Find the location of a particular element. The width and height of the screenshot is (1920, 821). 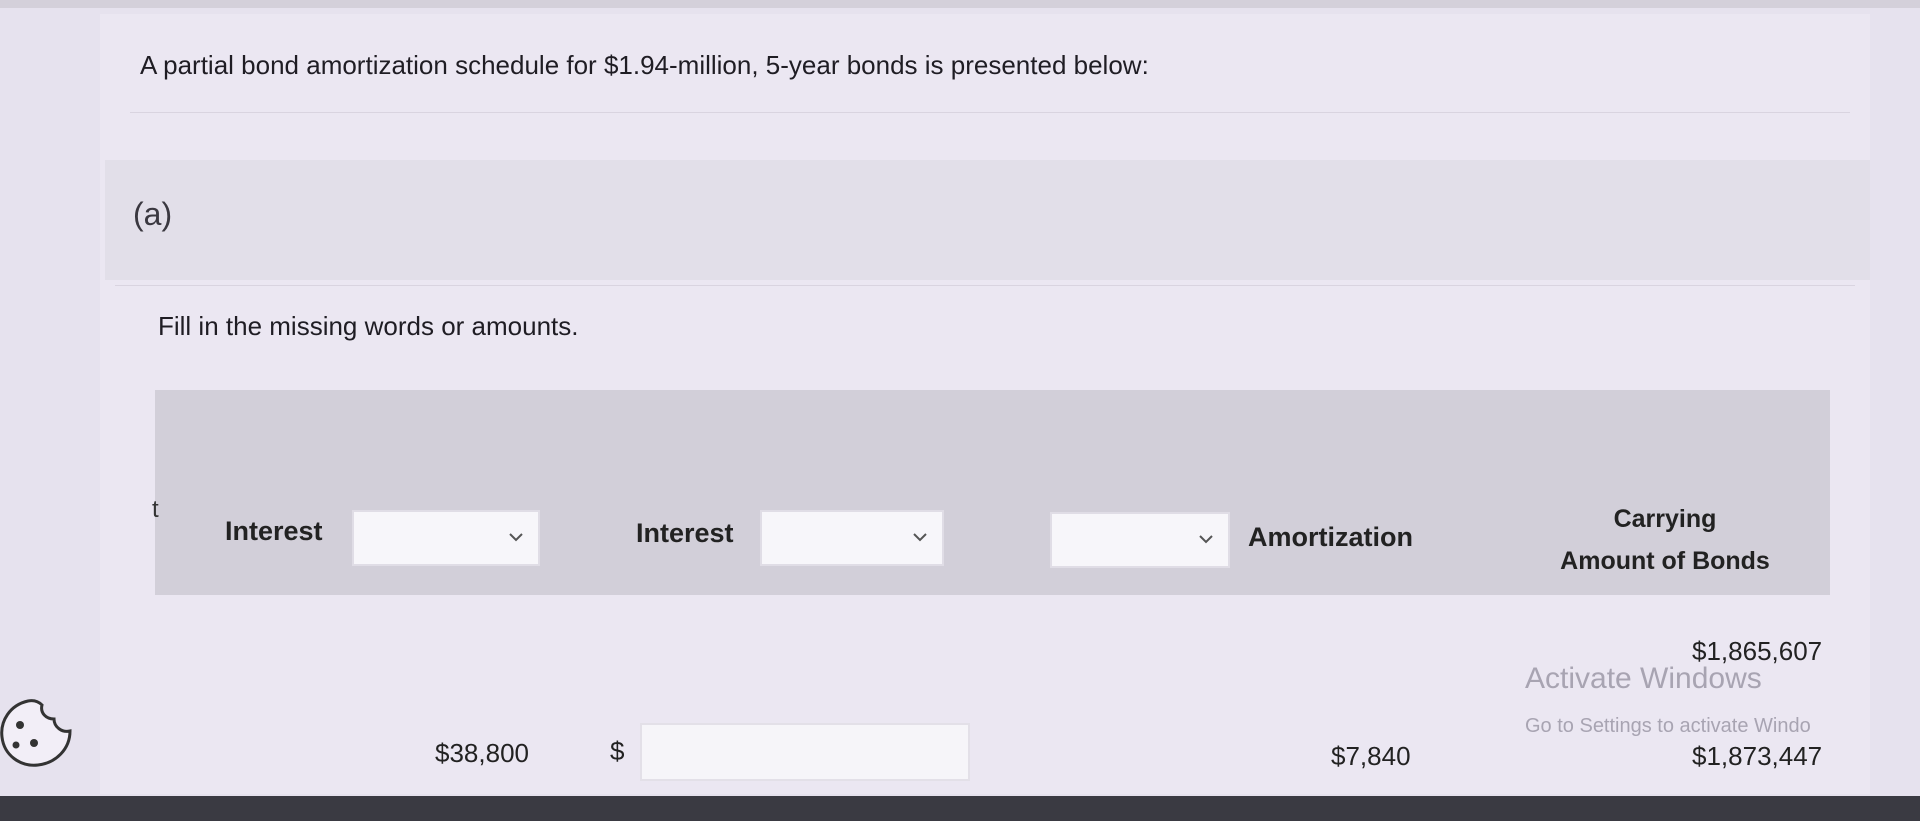

instruction-text: Fill in the missing words or amounts. is located at coordinates (368, 326).